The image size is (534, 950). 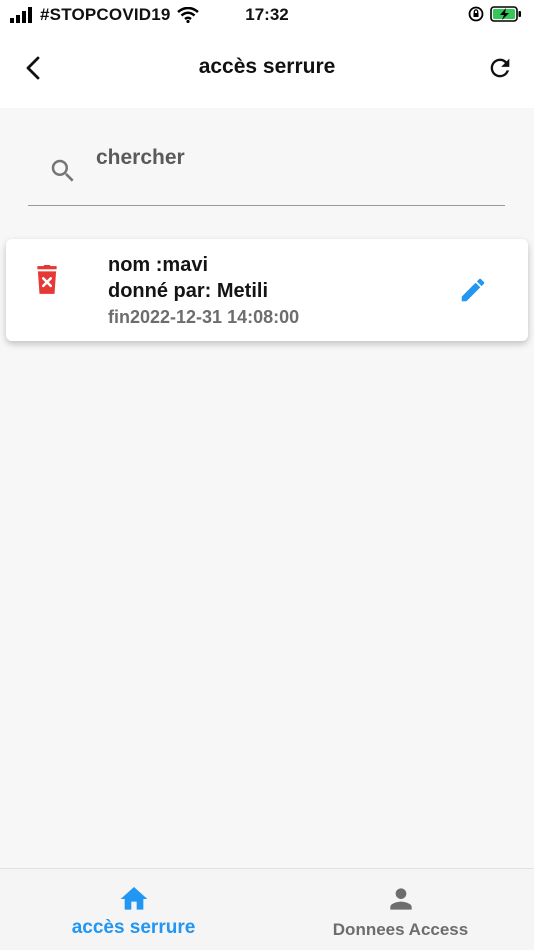 I want to click on battery-charging-icon, so click(x=505, y=14).